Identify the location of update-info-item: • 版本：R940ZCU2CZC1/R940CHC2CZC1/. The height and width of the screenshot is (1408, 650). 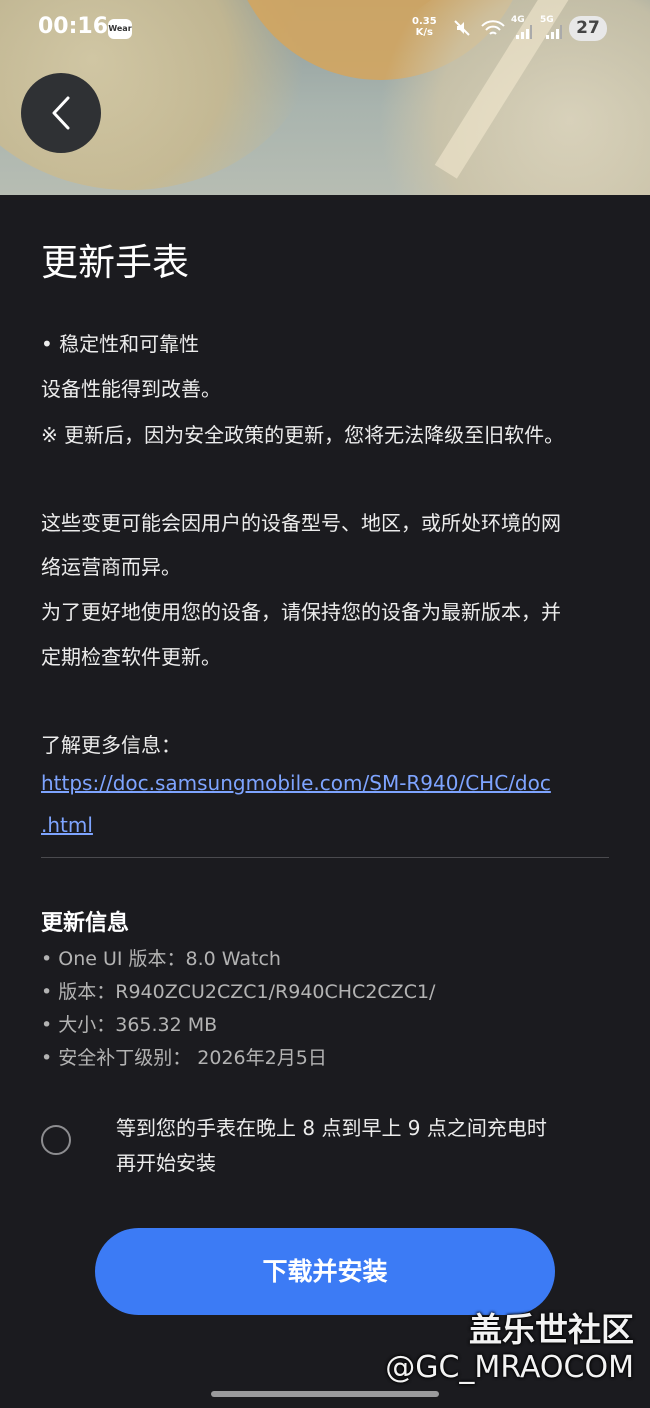
(238, 992).